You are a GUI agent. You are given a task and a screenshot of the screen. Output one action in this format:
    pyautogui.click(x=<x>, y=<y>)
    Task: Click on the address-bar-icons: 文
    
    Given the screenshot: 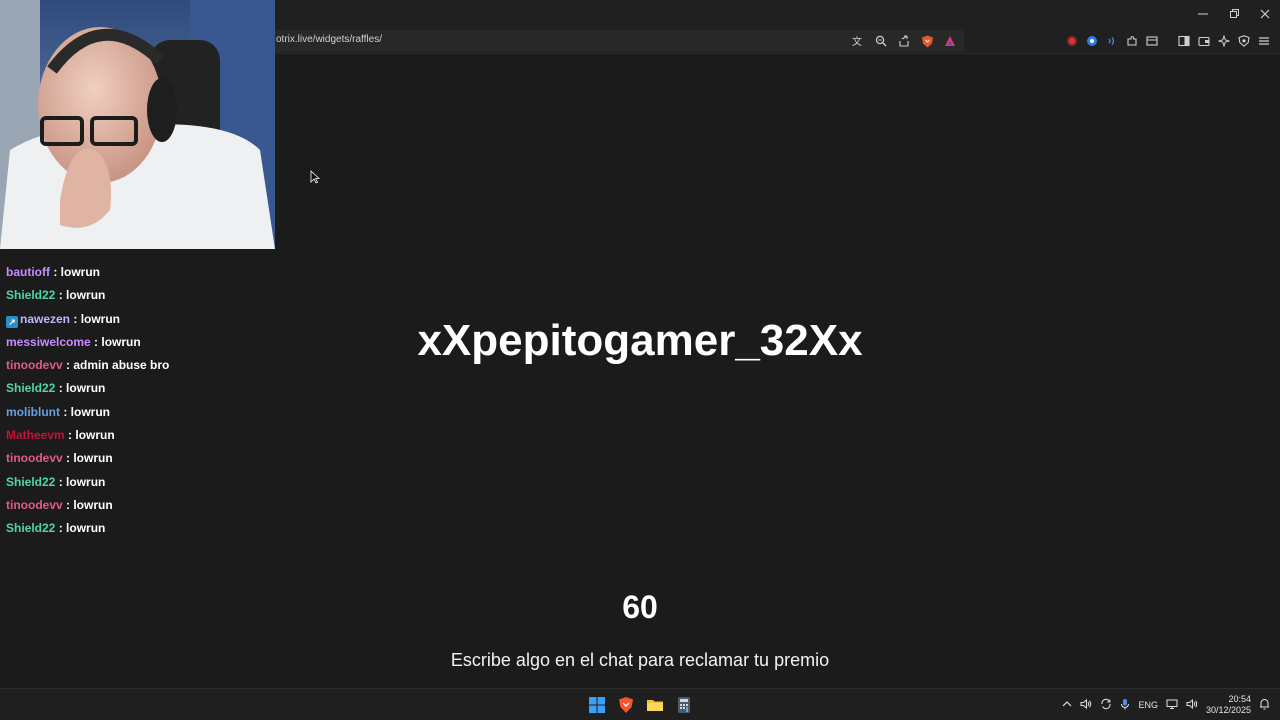 What is the action you would take?
    pyautogui.click(x=904, y=41)
    